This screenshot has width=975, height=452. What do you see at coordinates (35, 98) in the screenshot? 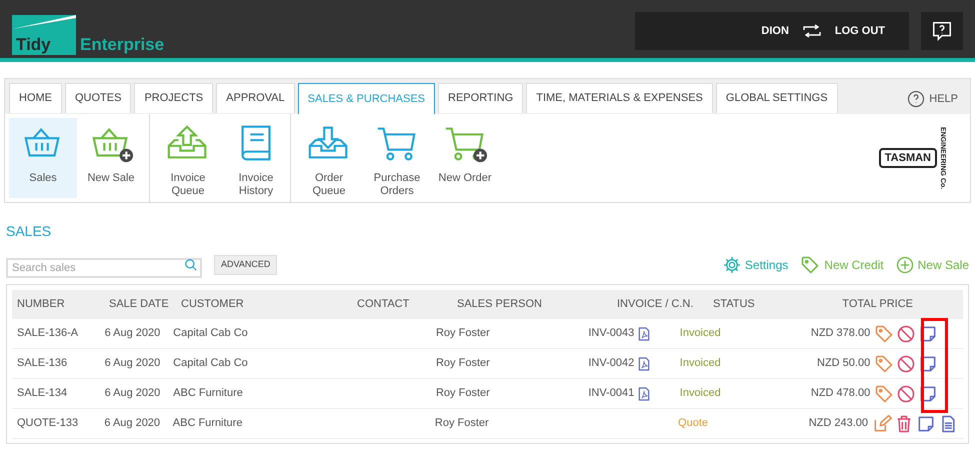
I see `tab: HOME` at bounding box center [35, 98].